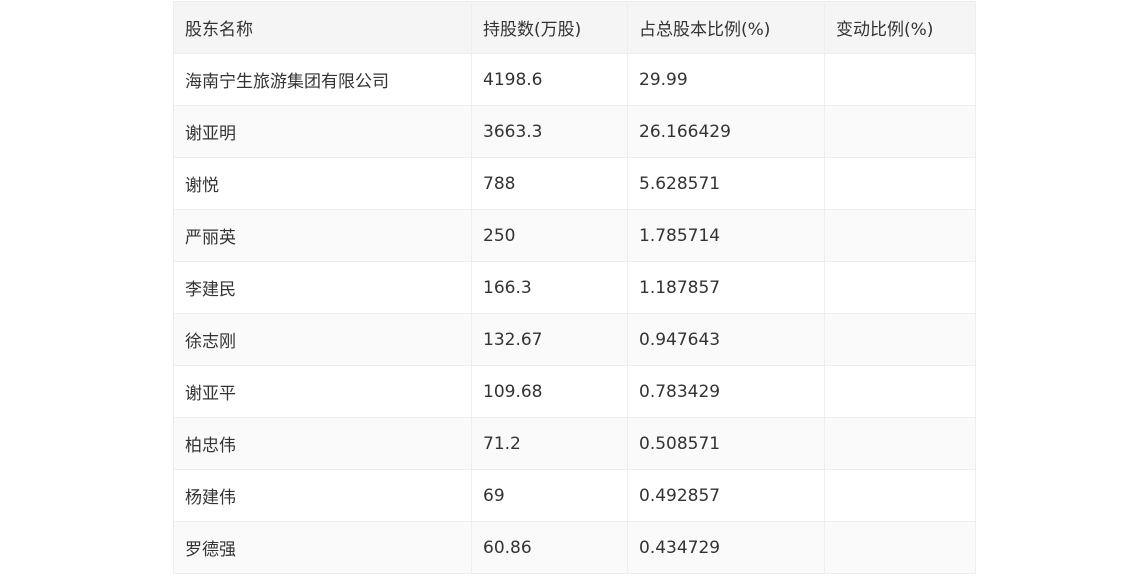  Describe the element at coordinates (549, 183) in the screenshot. I see `cell-shares-held: 788` at that location.